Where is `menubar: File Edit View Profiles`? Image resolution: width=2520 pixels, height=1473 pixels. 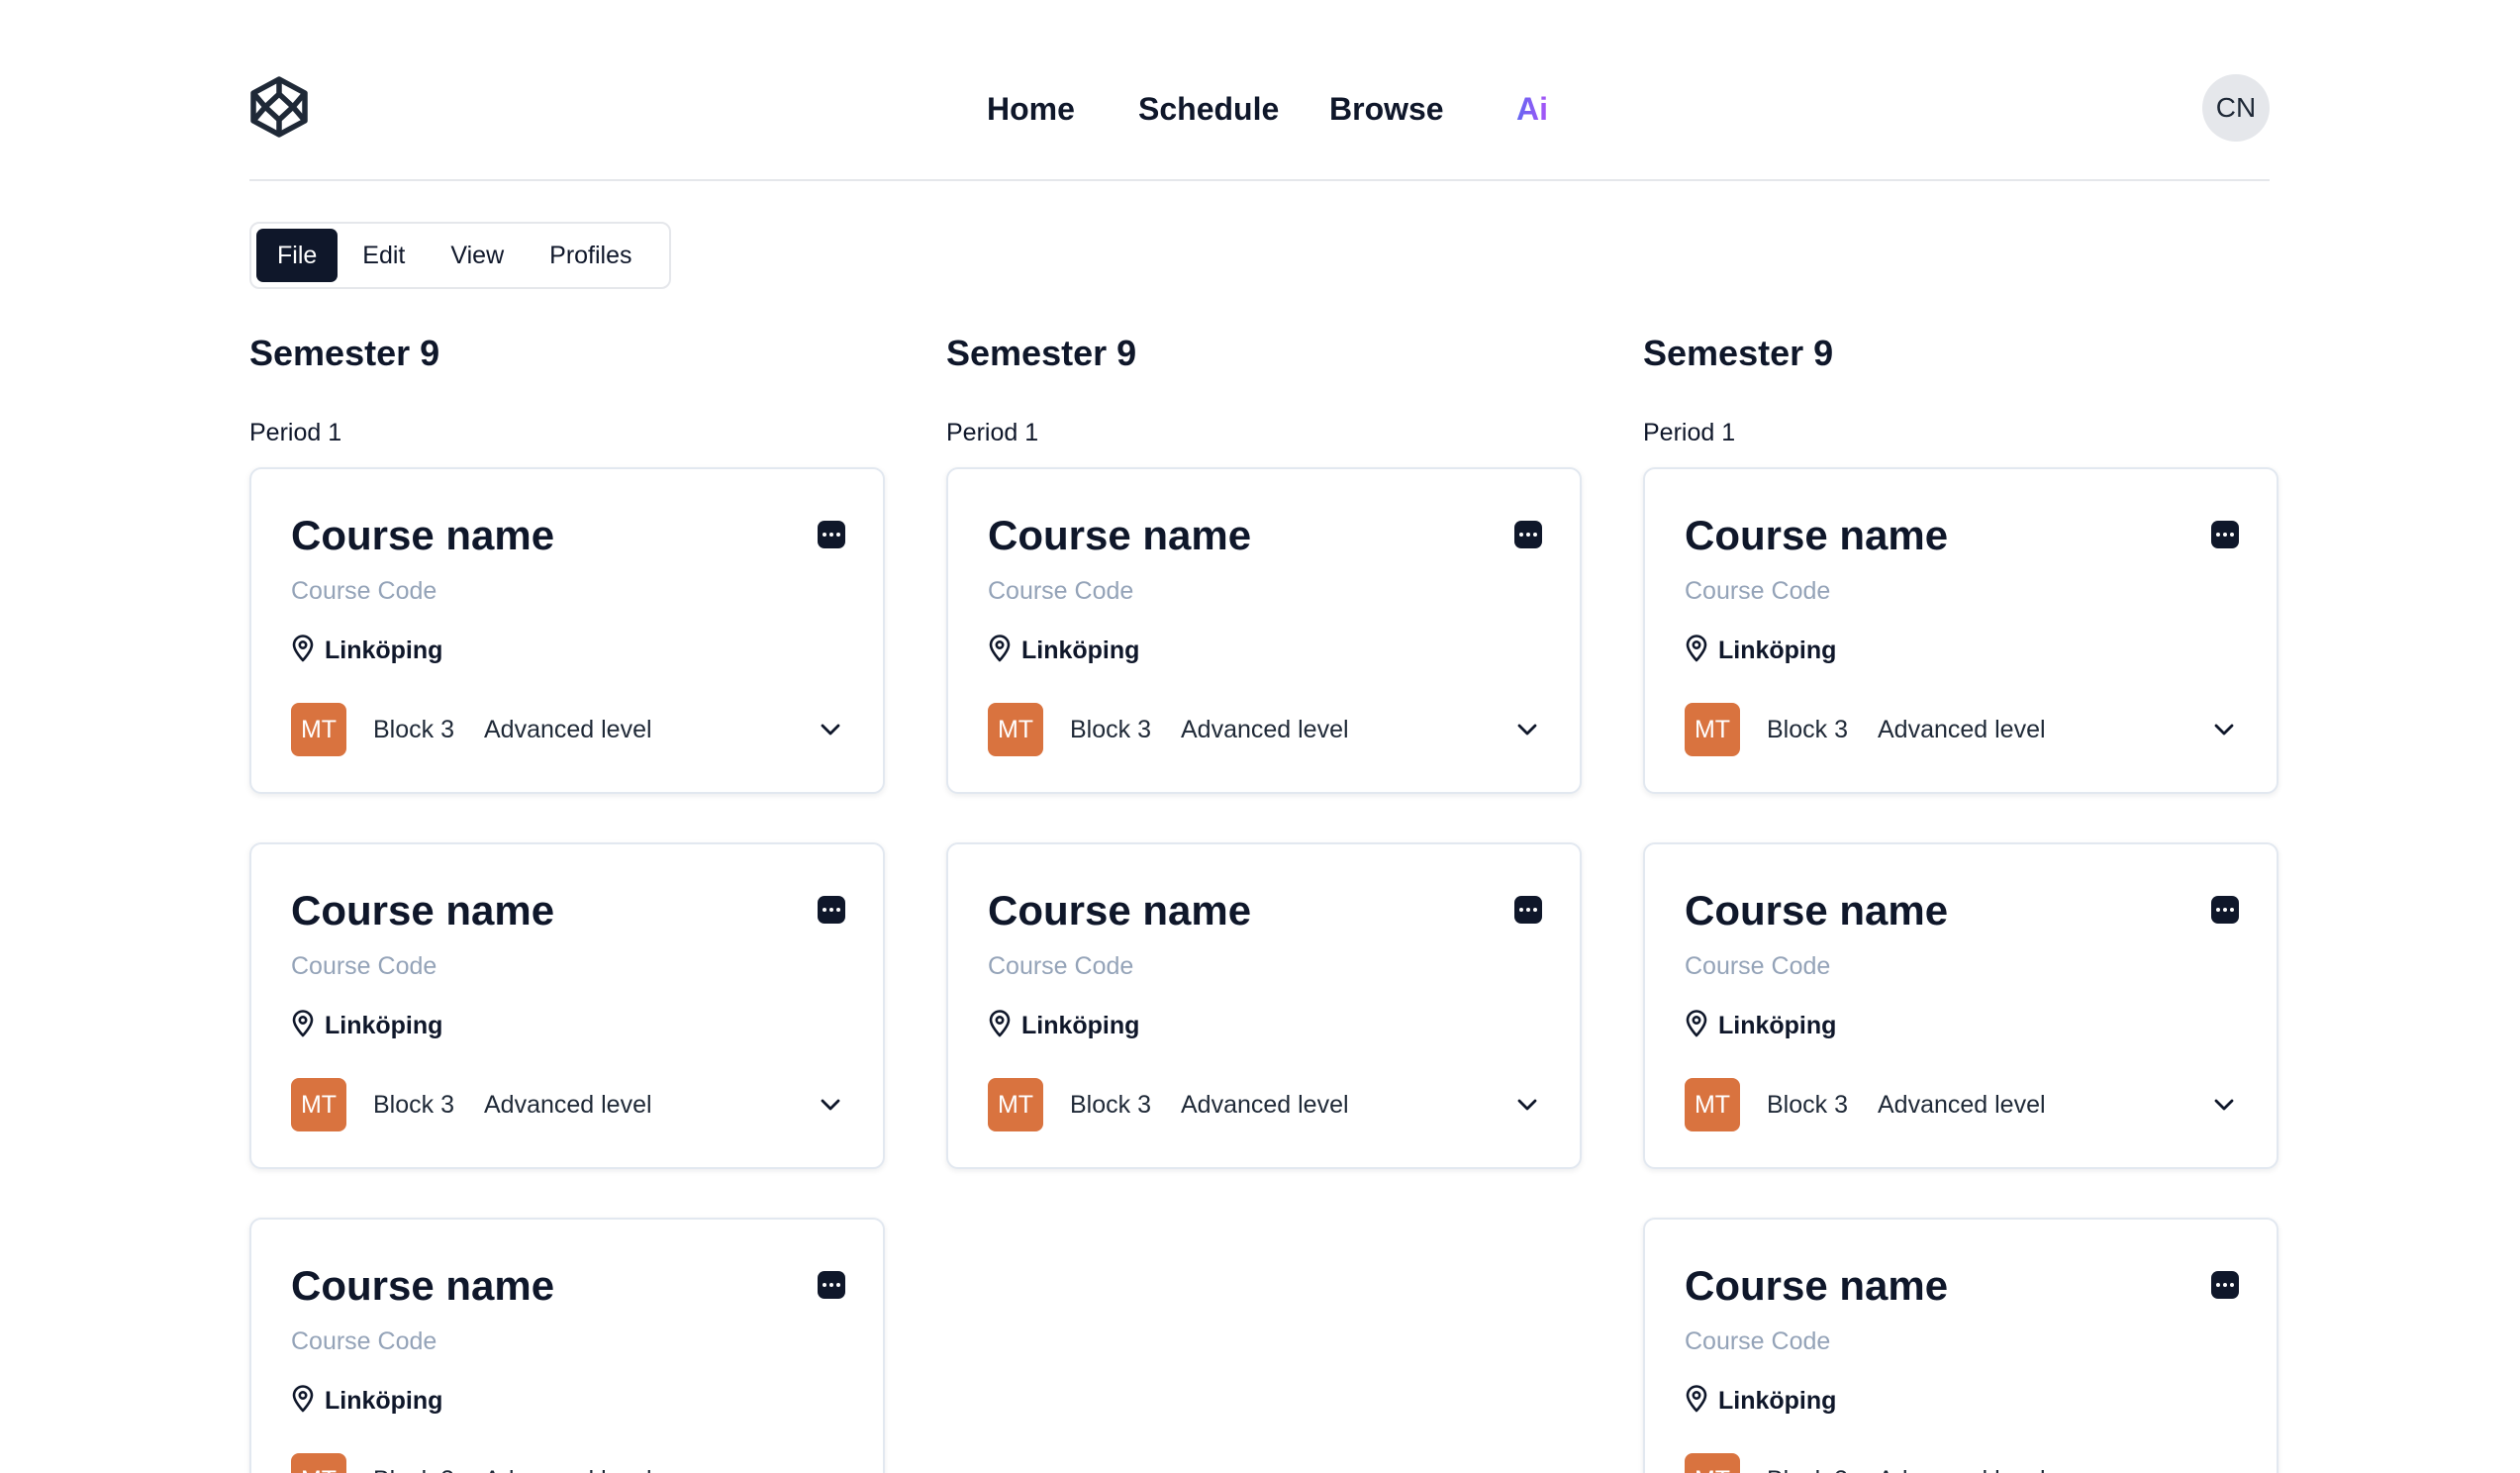
menubar: File Edit View Profiles is located at coordinates (460, 255).